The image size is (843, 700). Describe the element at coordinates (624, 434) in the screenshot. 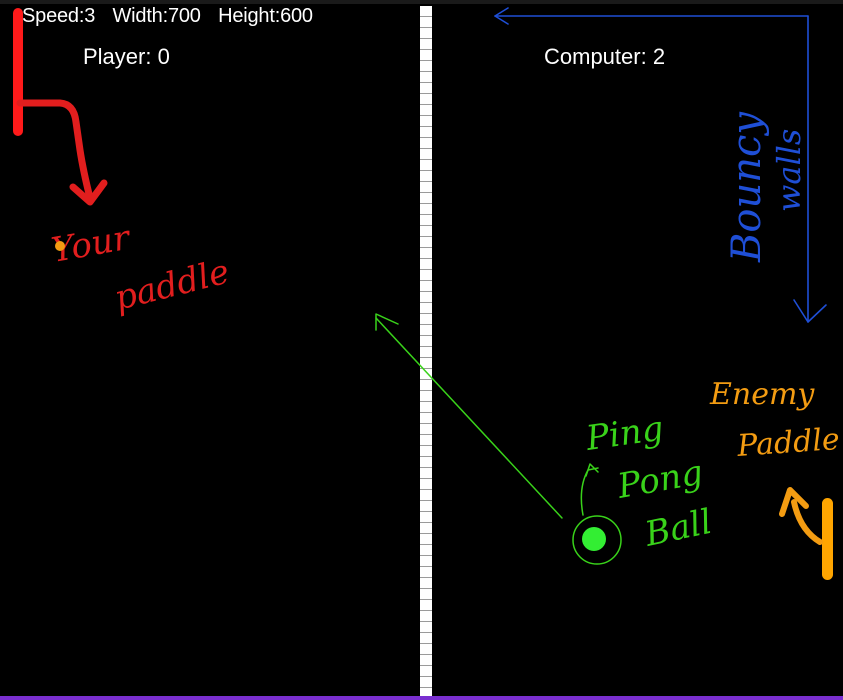

I see `ball-note-line1: Ping` at that location.